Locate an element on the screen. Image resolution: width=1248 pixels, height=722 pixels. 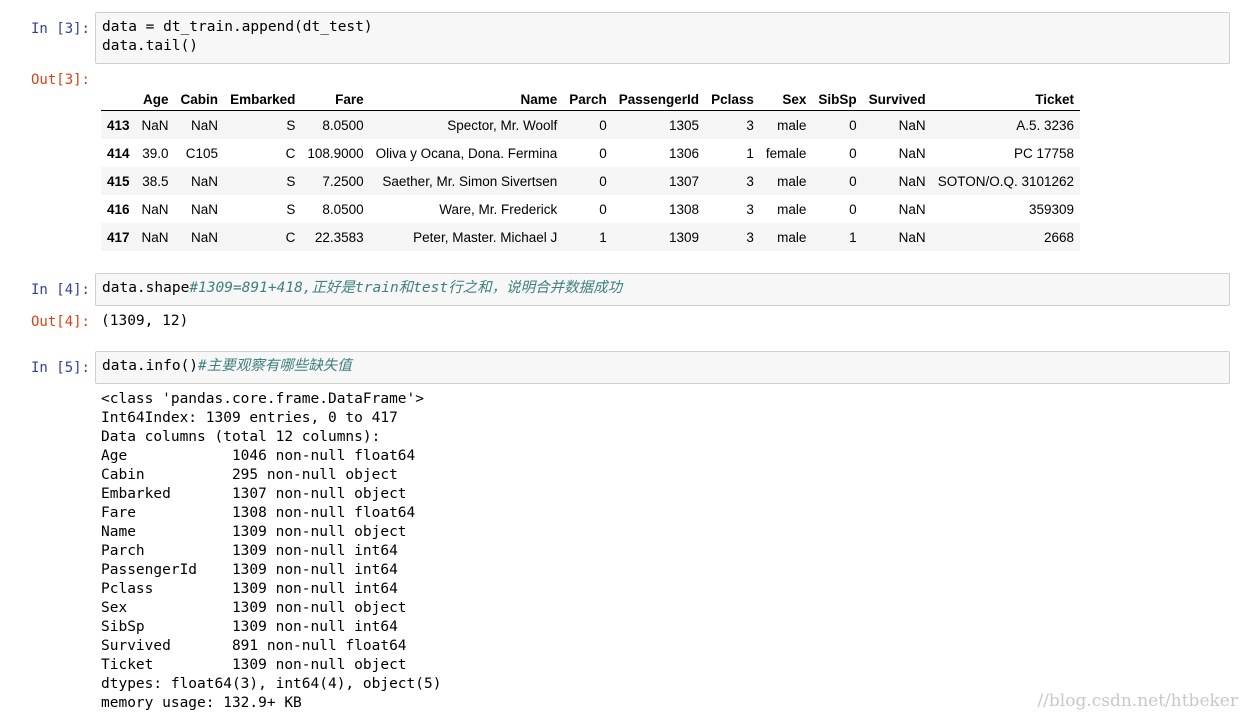
table-cell: 7.2500 is located at coordinates (343, 181).